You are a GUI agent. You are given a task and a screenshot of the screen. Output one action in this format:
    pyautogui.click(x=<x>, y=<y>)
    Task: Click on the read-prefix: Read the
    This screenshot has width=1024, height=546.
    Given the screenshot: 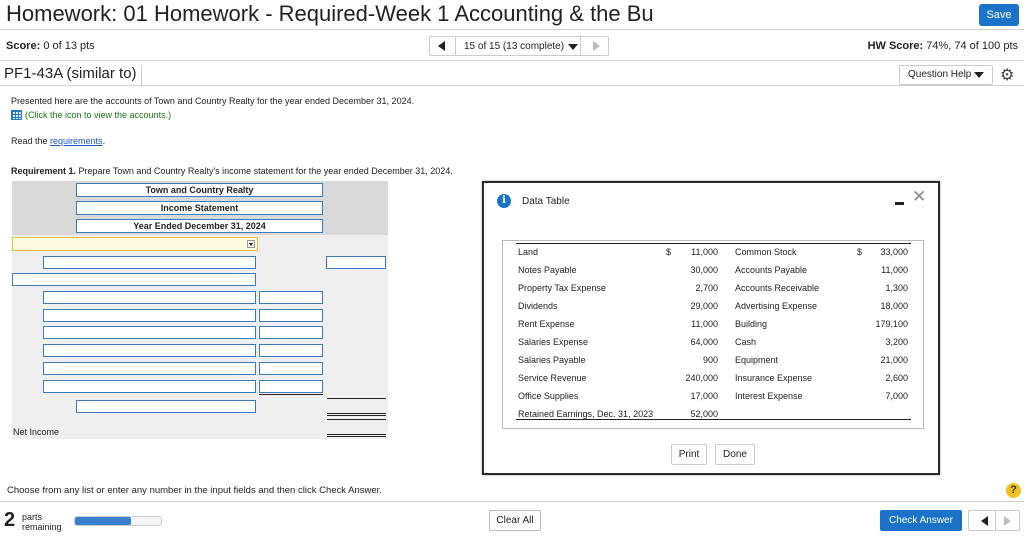 What is the action you would take?
    pyautogui.click(x=31, y=141)
    